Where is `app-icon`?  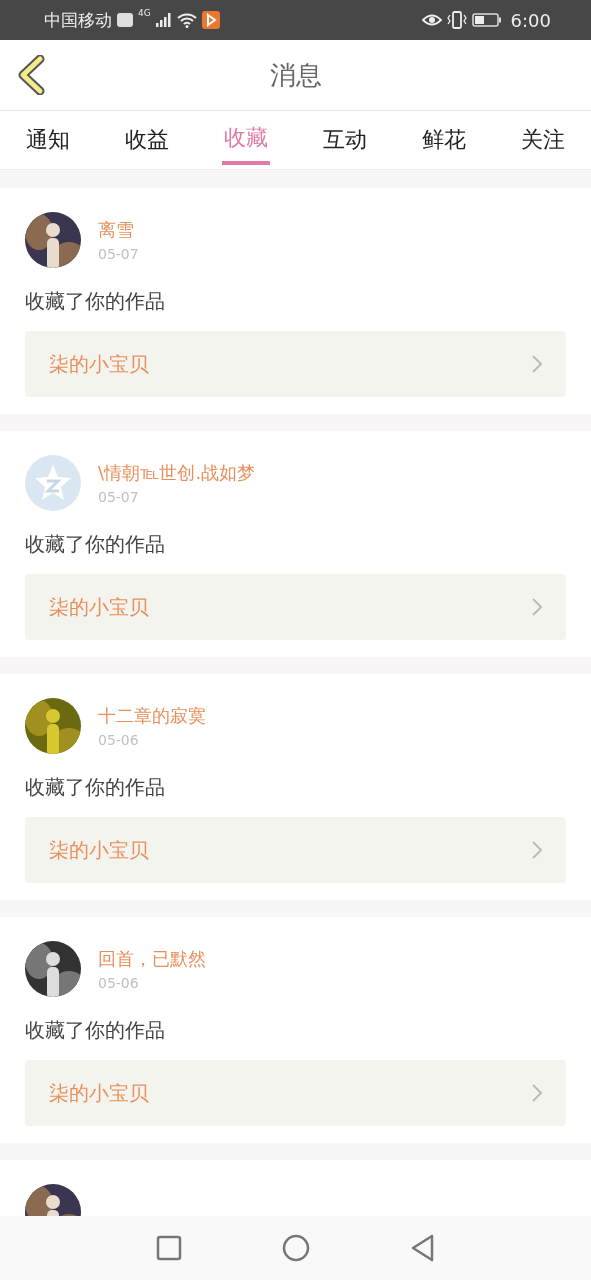
app-icon is located at coordinates (210, 20).